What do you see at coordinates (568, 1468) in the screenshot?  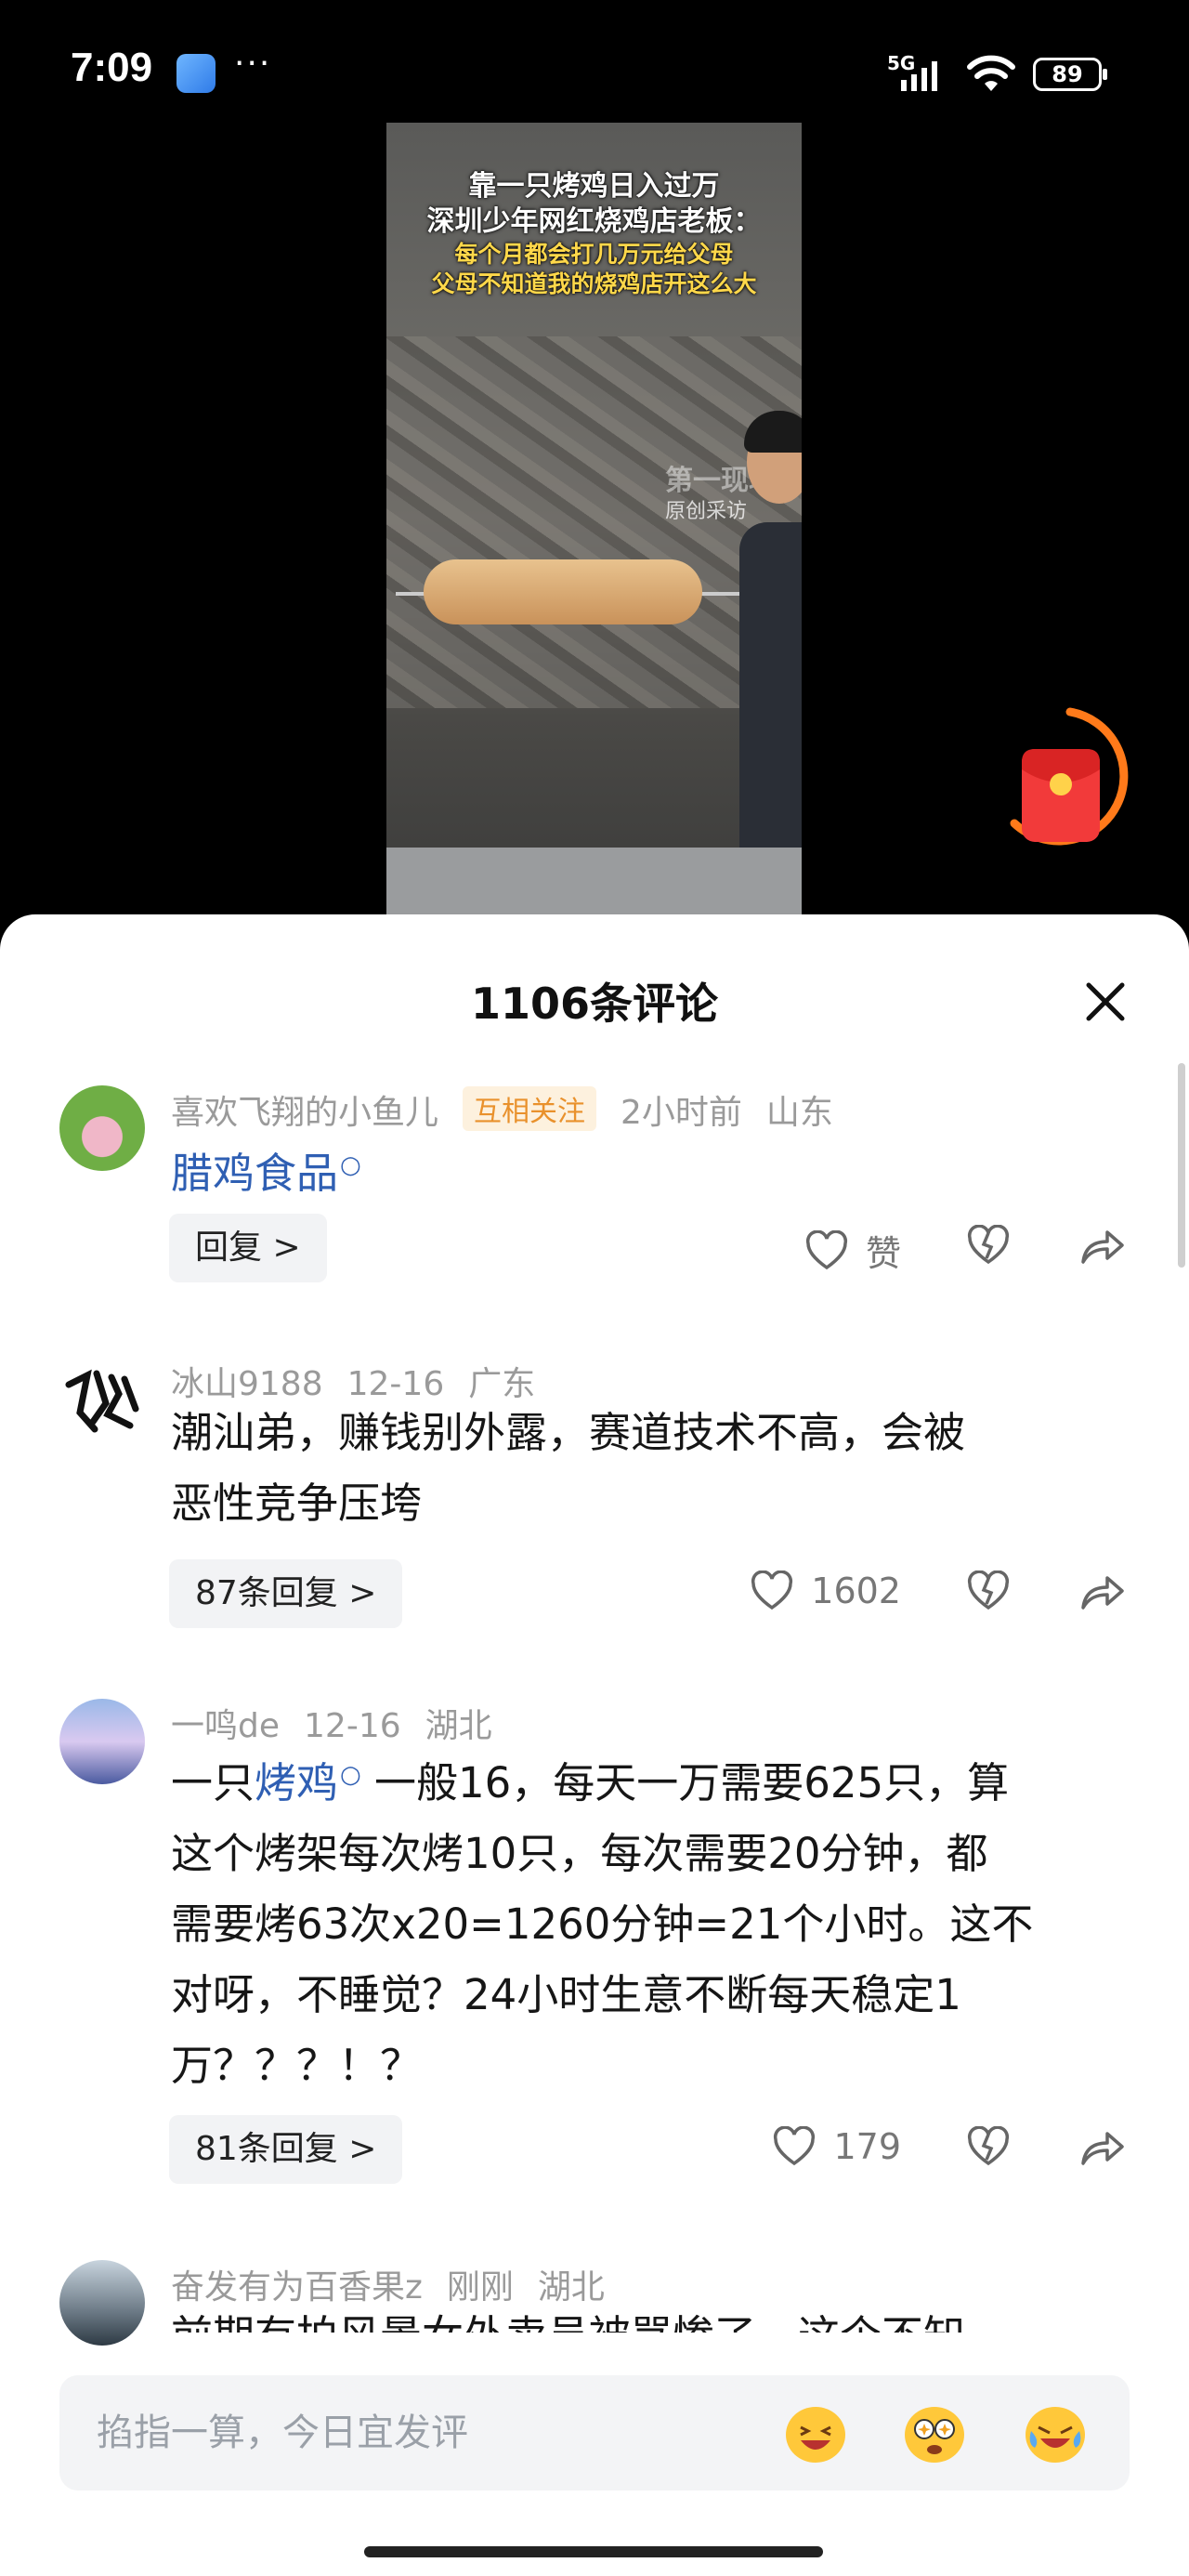 I see `comment-text: 潮汕弟，赚钱别外露，赛道技术不高，会被 恶性竞争压垮` at bounding box center [568, 1468].